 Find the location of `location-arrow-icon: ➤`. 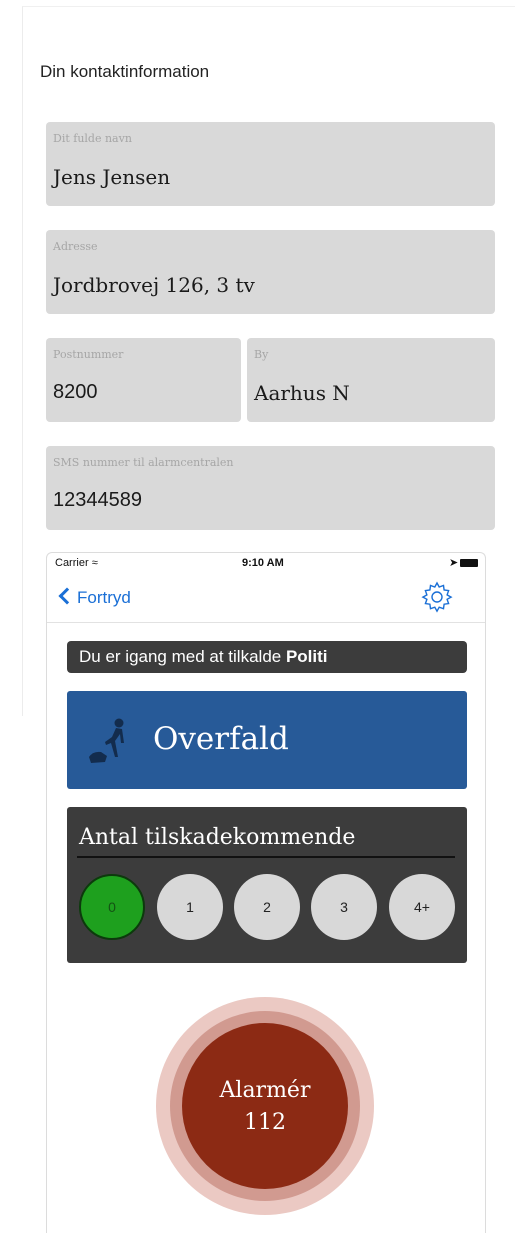

location-arrow-icon: ➤ is located at coordinates (454, 563).